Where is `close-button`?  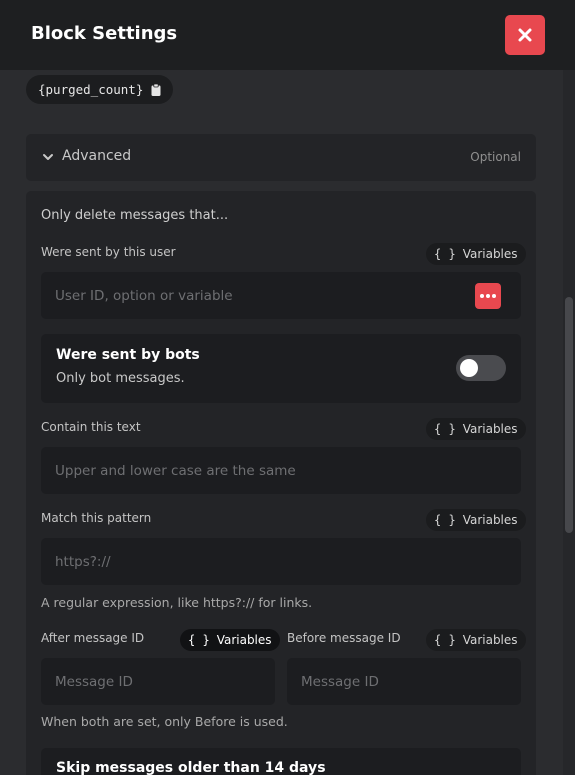 close-button is located at coordinates (525, 35).